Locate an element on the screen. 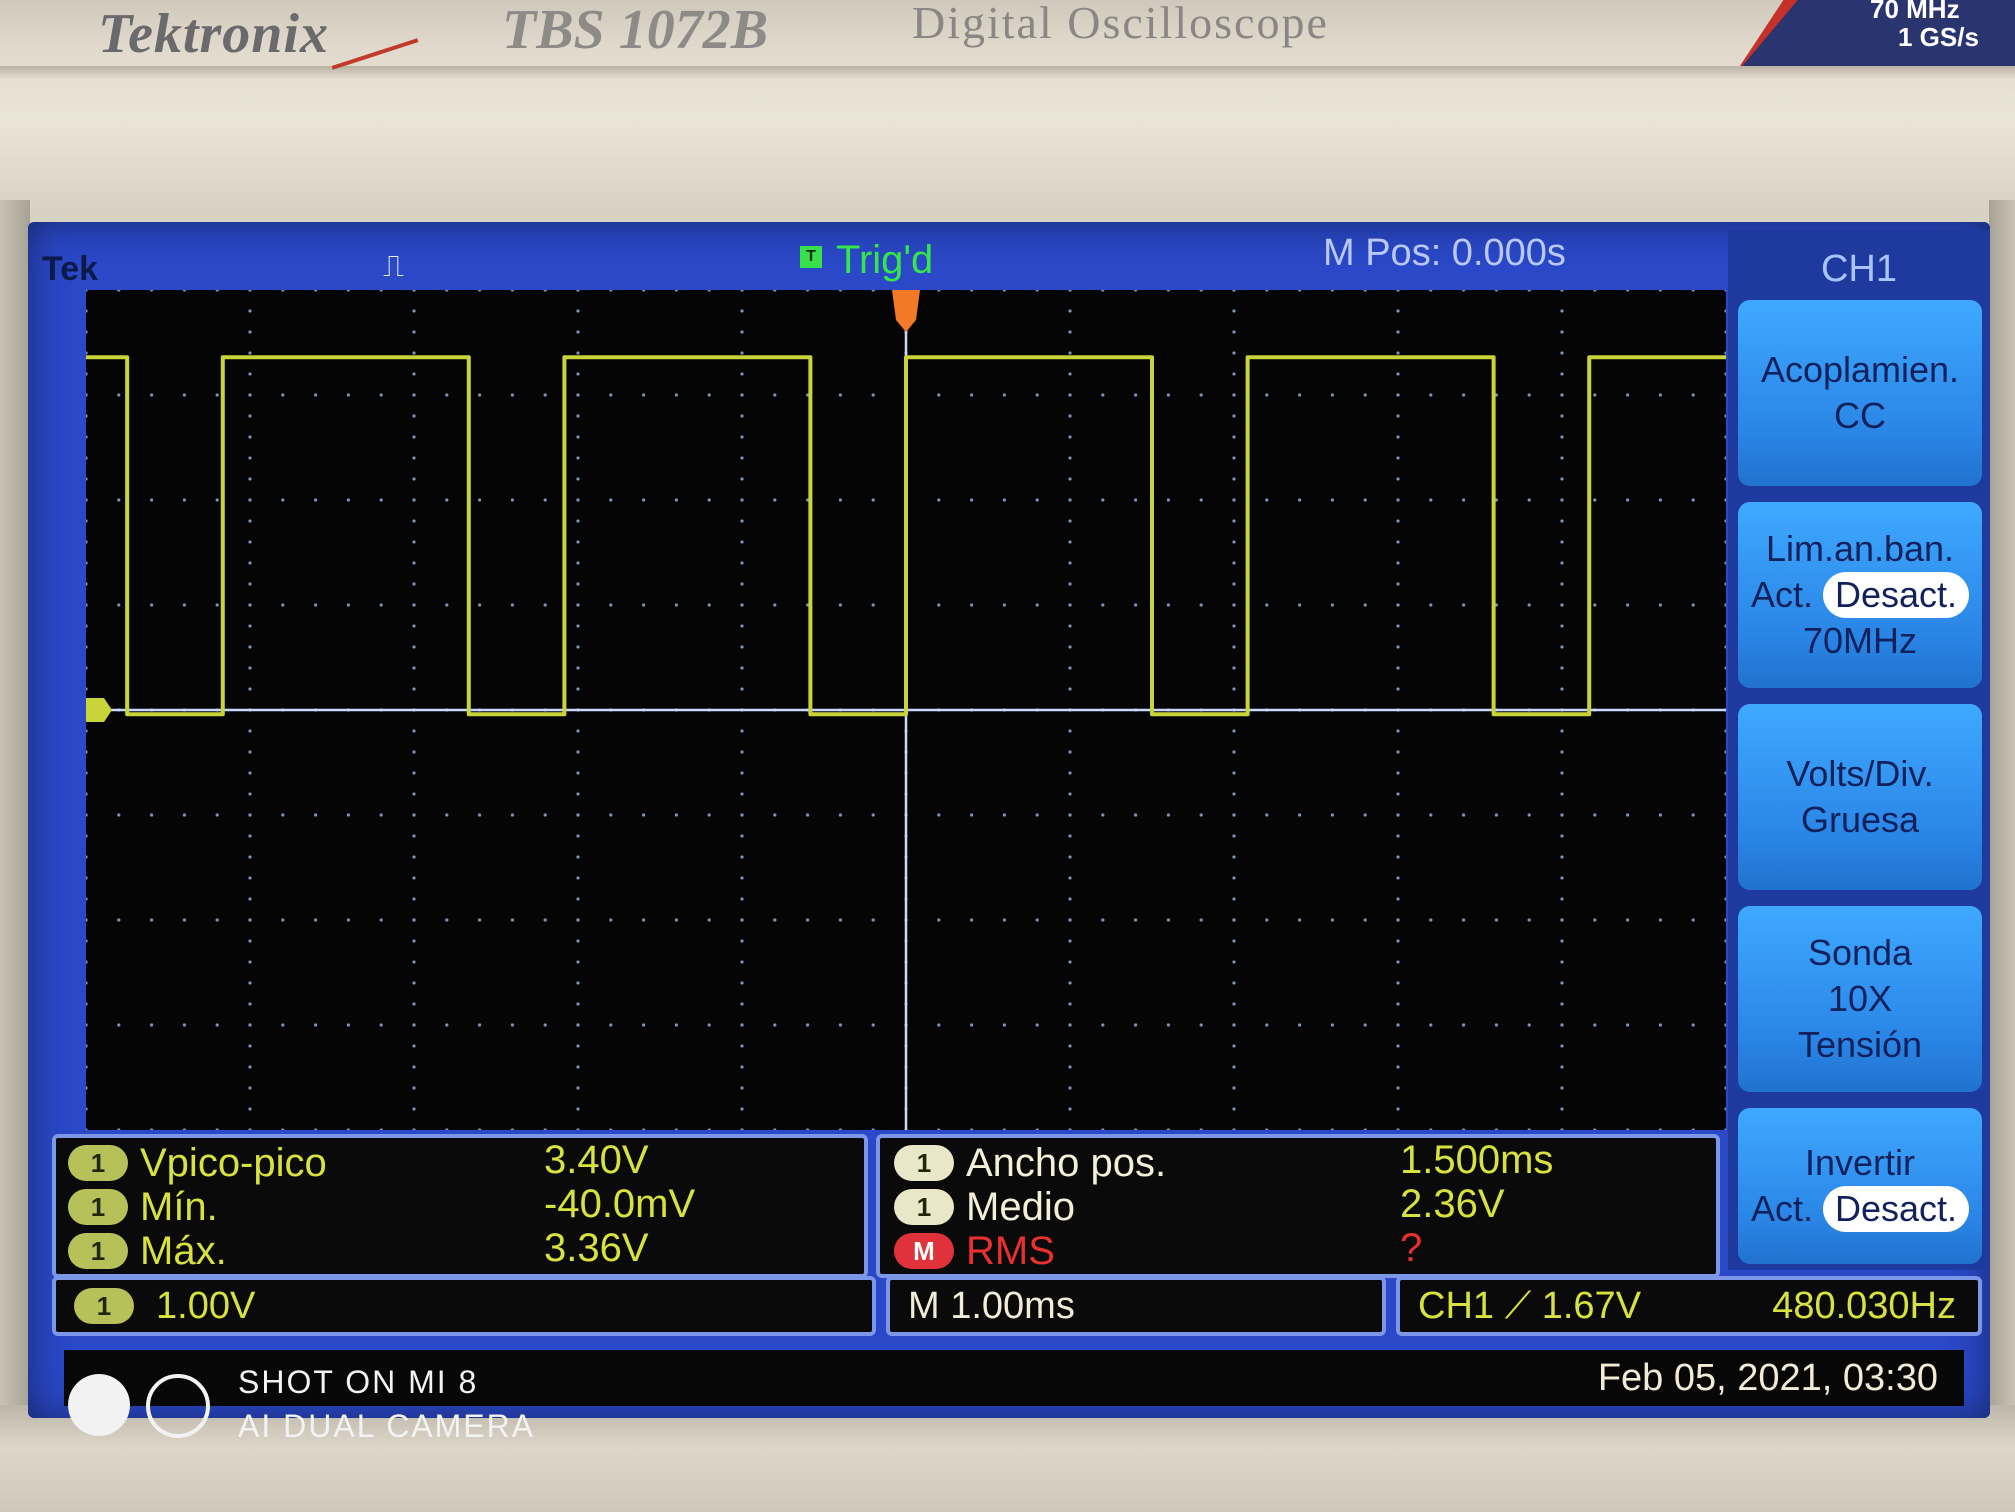 The height and width of the screenshot is (1512, 2015). trigger-position-marker is located at coordinates (906, 311).